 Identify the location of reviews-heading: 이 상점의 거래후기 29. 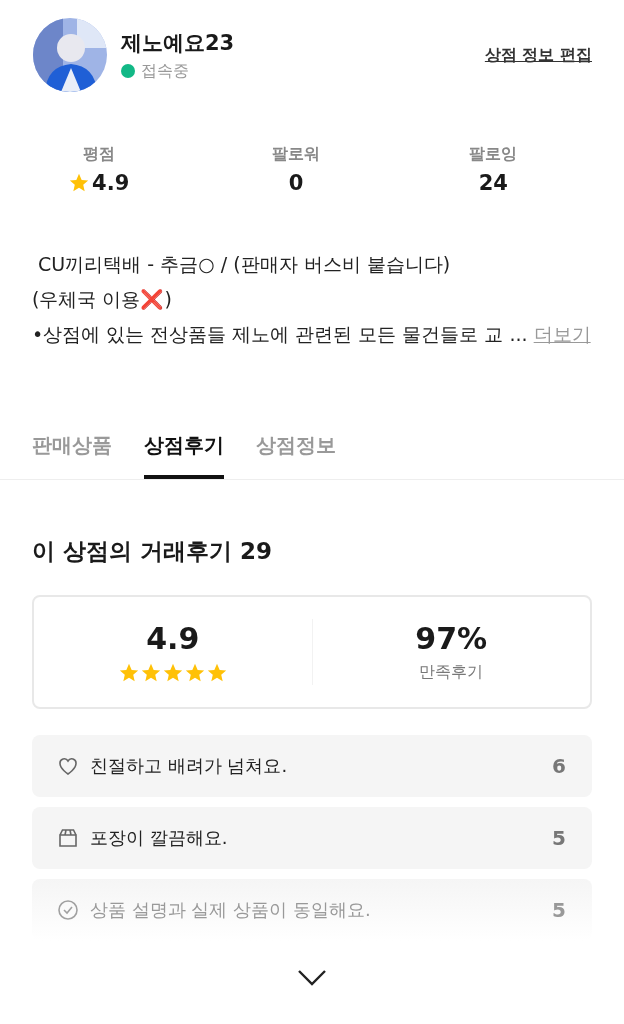
(153, 551).